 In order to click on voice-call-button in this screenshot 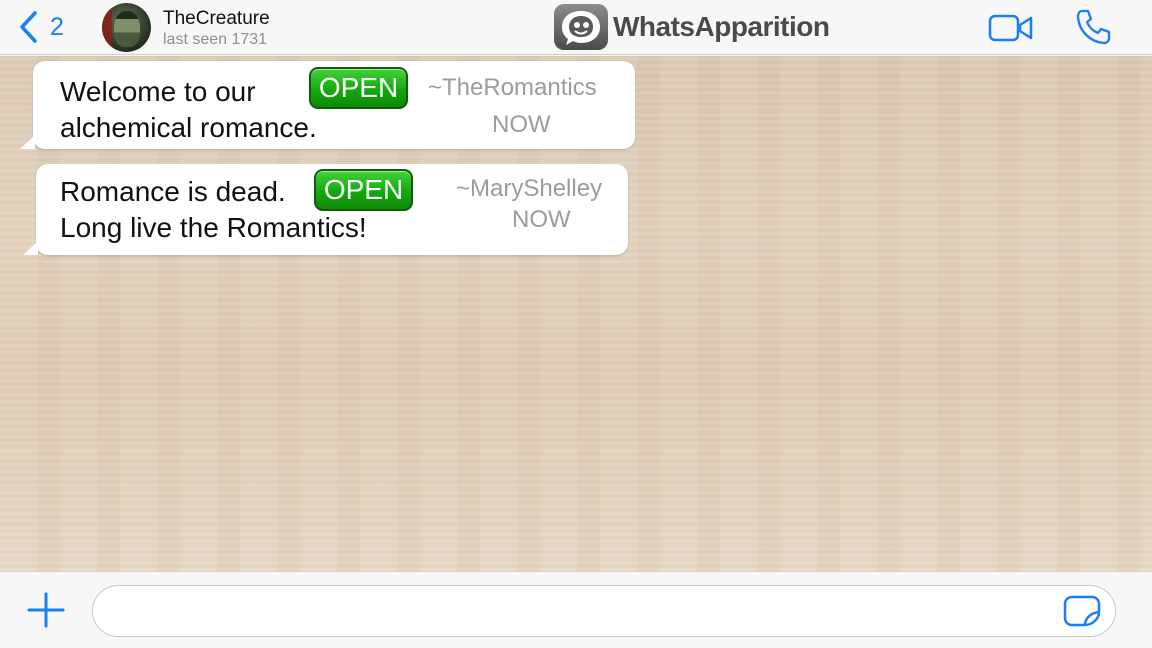, I will do `click(1094, 29)`.